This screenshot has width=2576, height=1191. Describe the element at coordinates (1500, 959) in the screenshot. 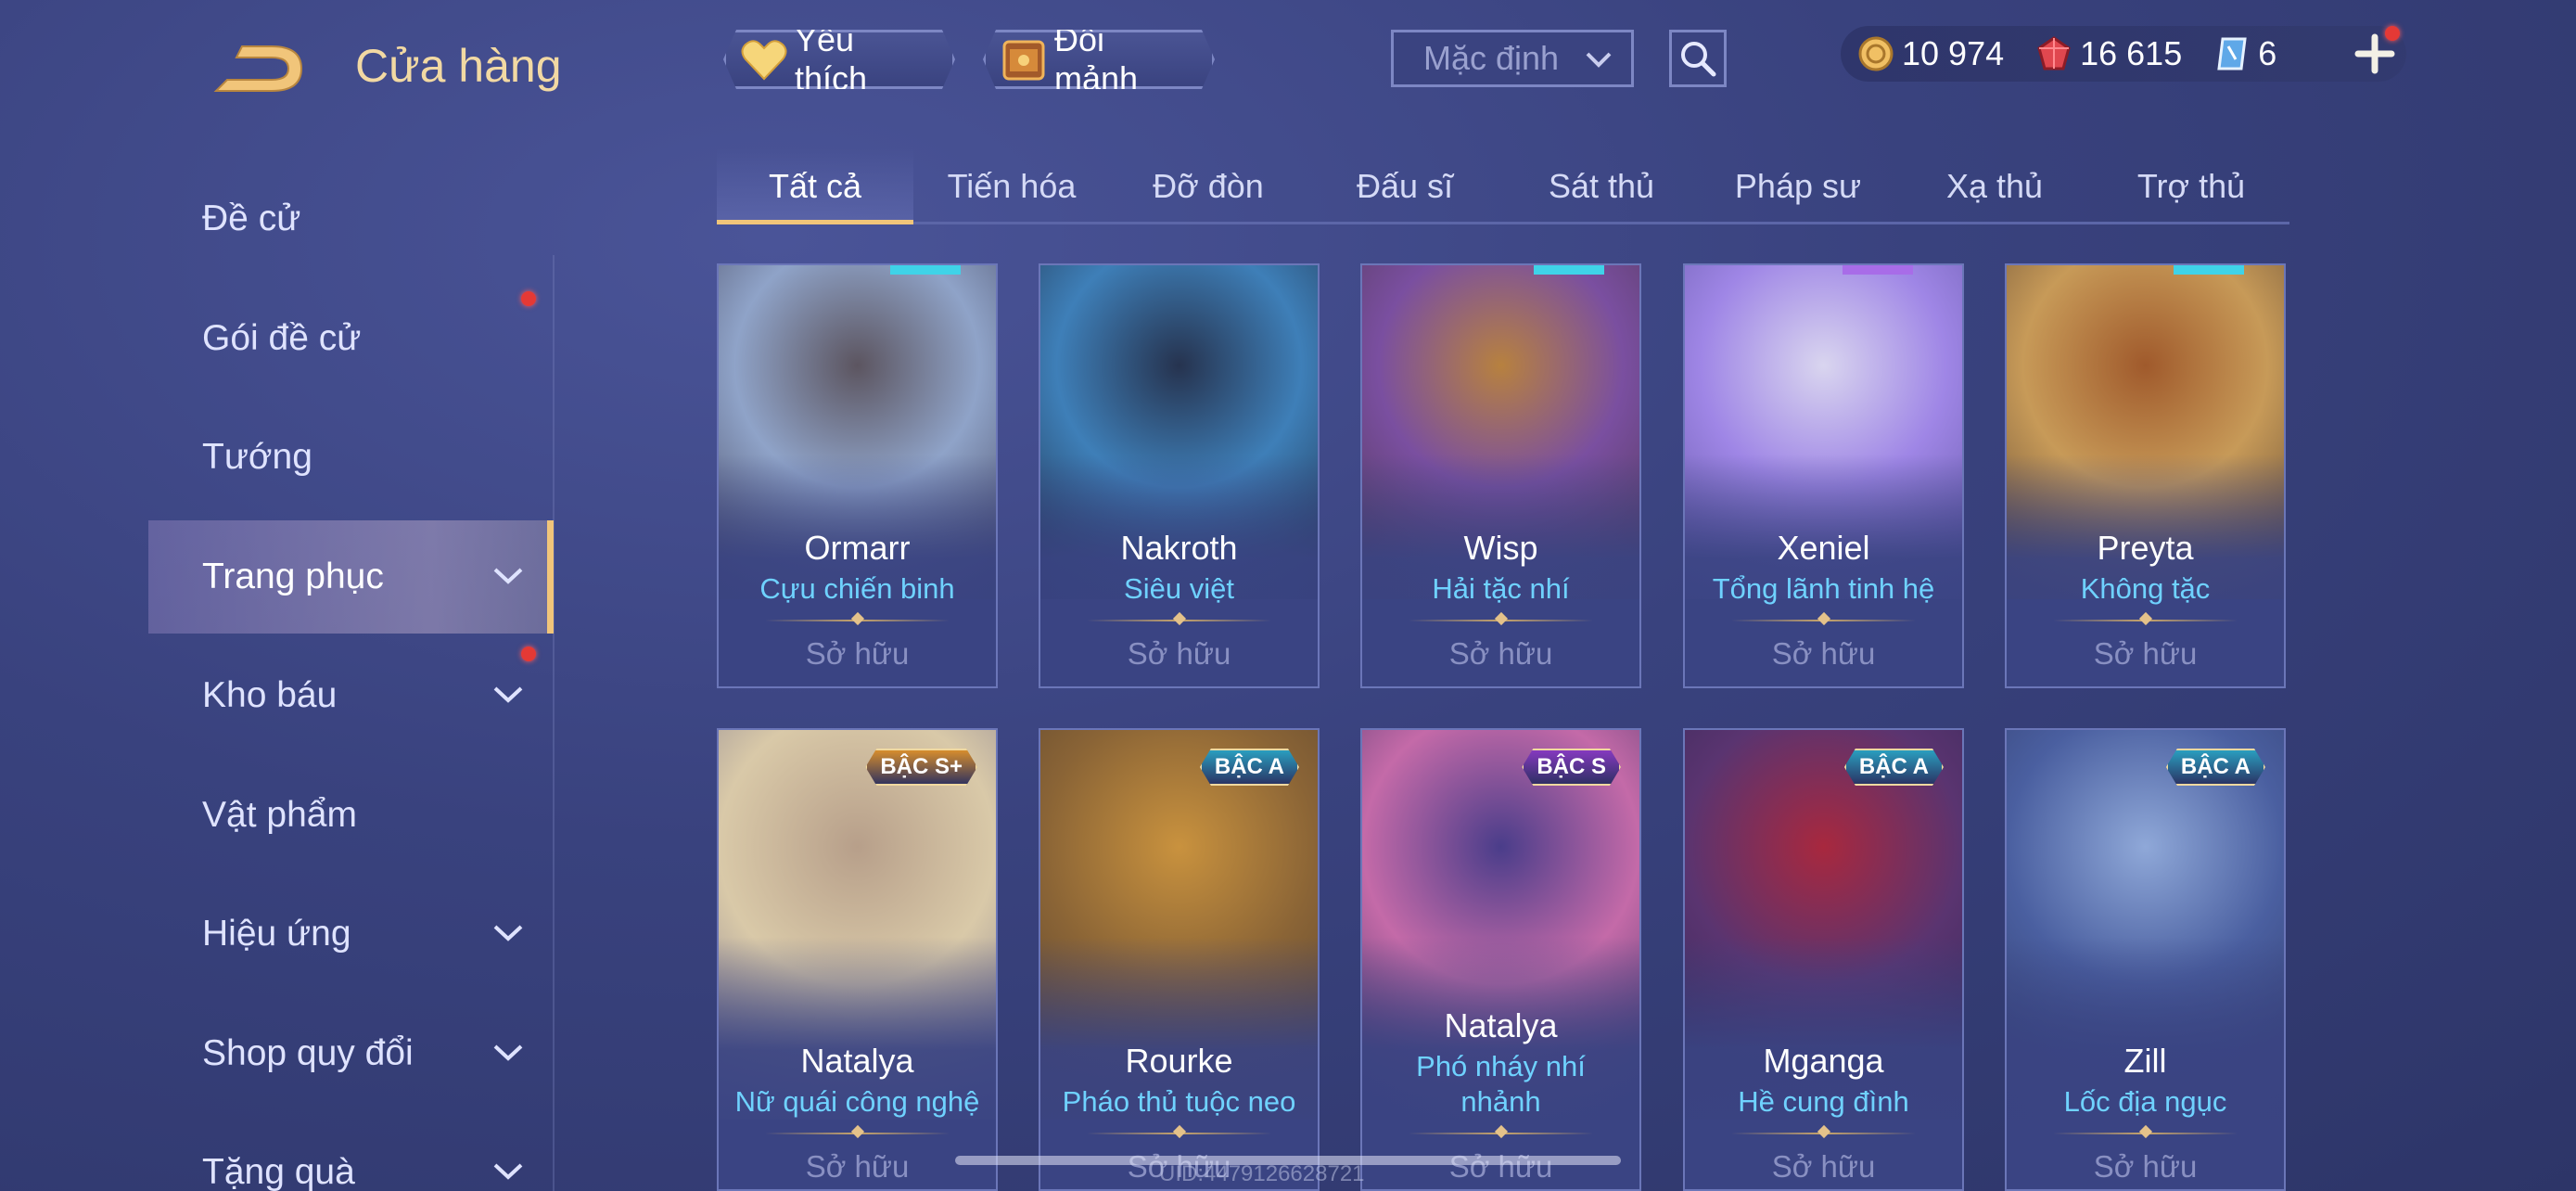

I see `skin-card: BẬC S Natalya Phó nháy nhí nhảnh Sở hữu` at that location.